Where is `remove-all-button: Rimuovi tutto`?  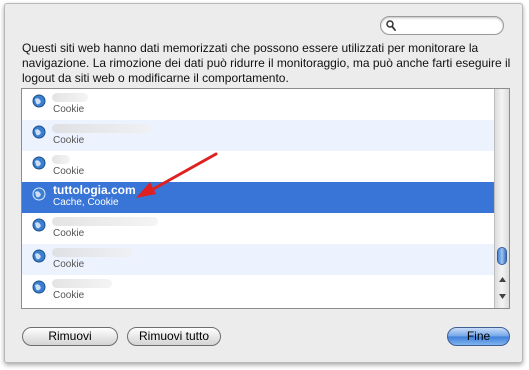 remove-all-button: Rimuovi tutto is located at coordinates (174, 336).